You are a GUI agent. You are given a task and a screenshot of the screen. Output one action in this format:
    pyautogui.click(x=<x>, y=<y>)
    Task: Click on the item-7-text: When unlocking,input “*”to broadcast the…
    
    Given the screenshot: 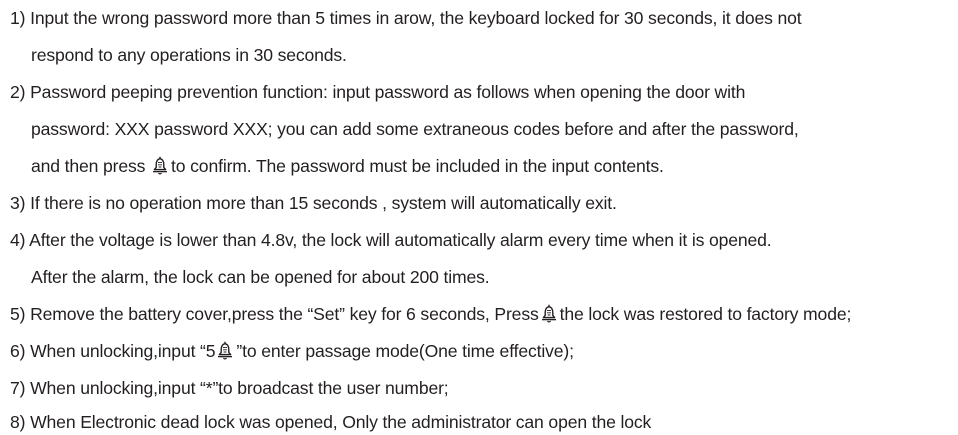 What is the action you would take?
    pyautogui.click(x=239, y=388)
    